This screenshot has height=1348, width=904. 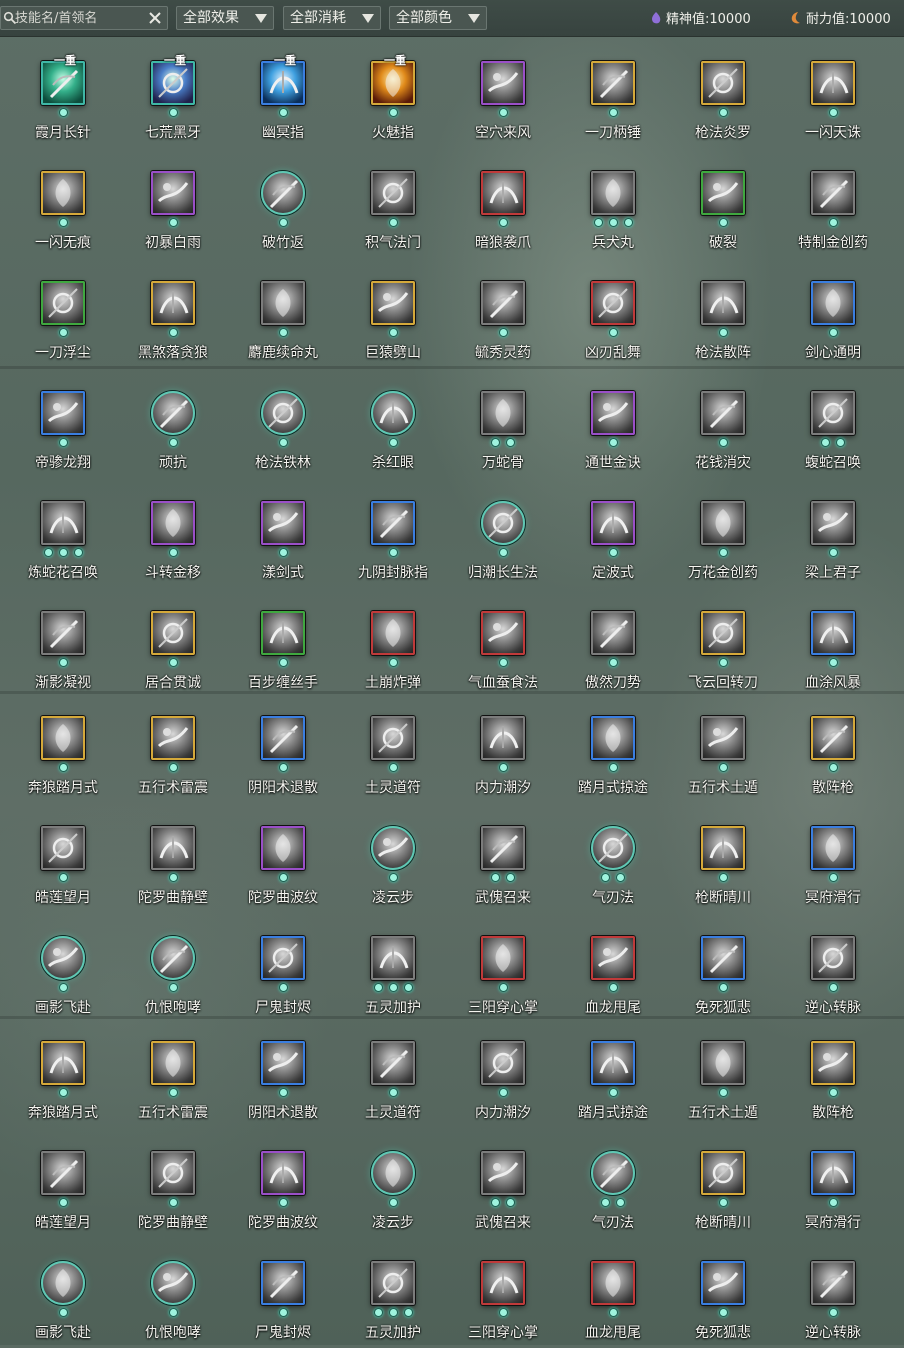 What do you see at coordinates (283, 423) in the screenshot?
I see `skill-card: 枪法铁林` at bounding box center [283, 423].